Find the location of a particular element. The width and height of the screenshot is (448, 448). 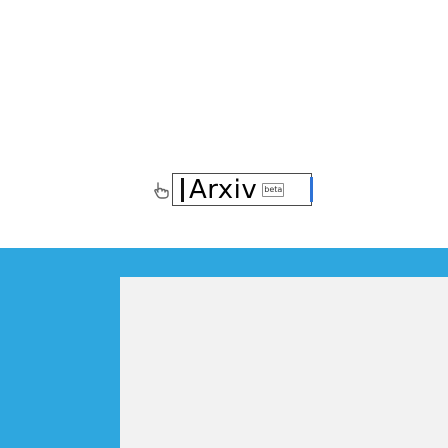

brand-wordmark: Arxiv is located at coordinates (223, 189).